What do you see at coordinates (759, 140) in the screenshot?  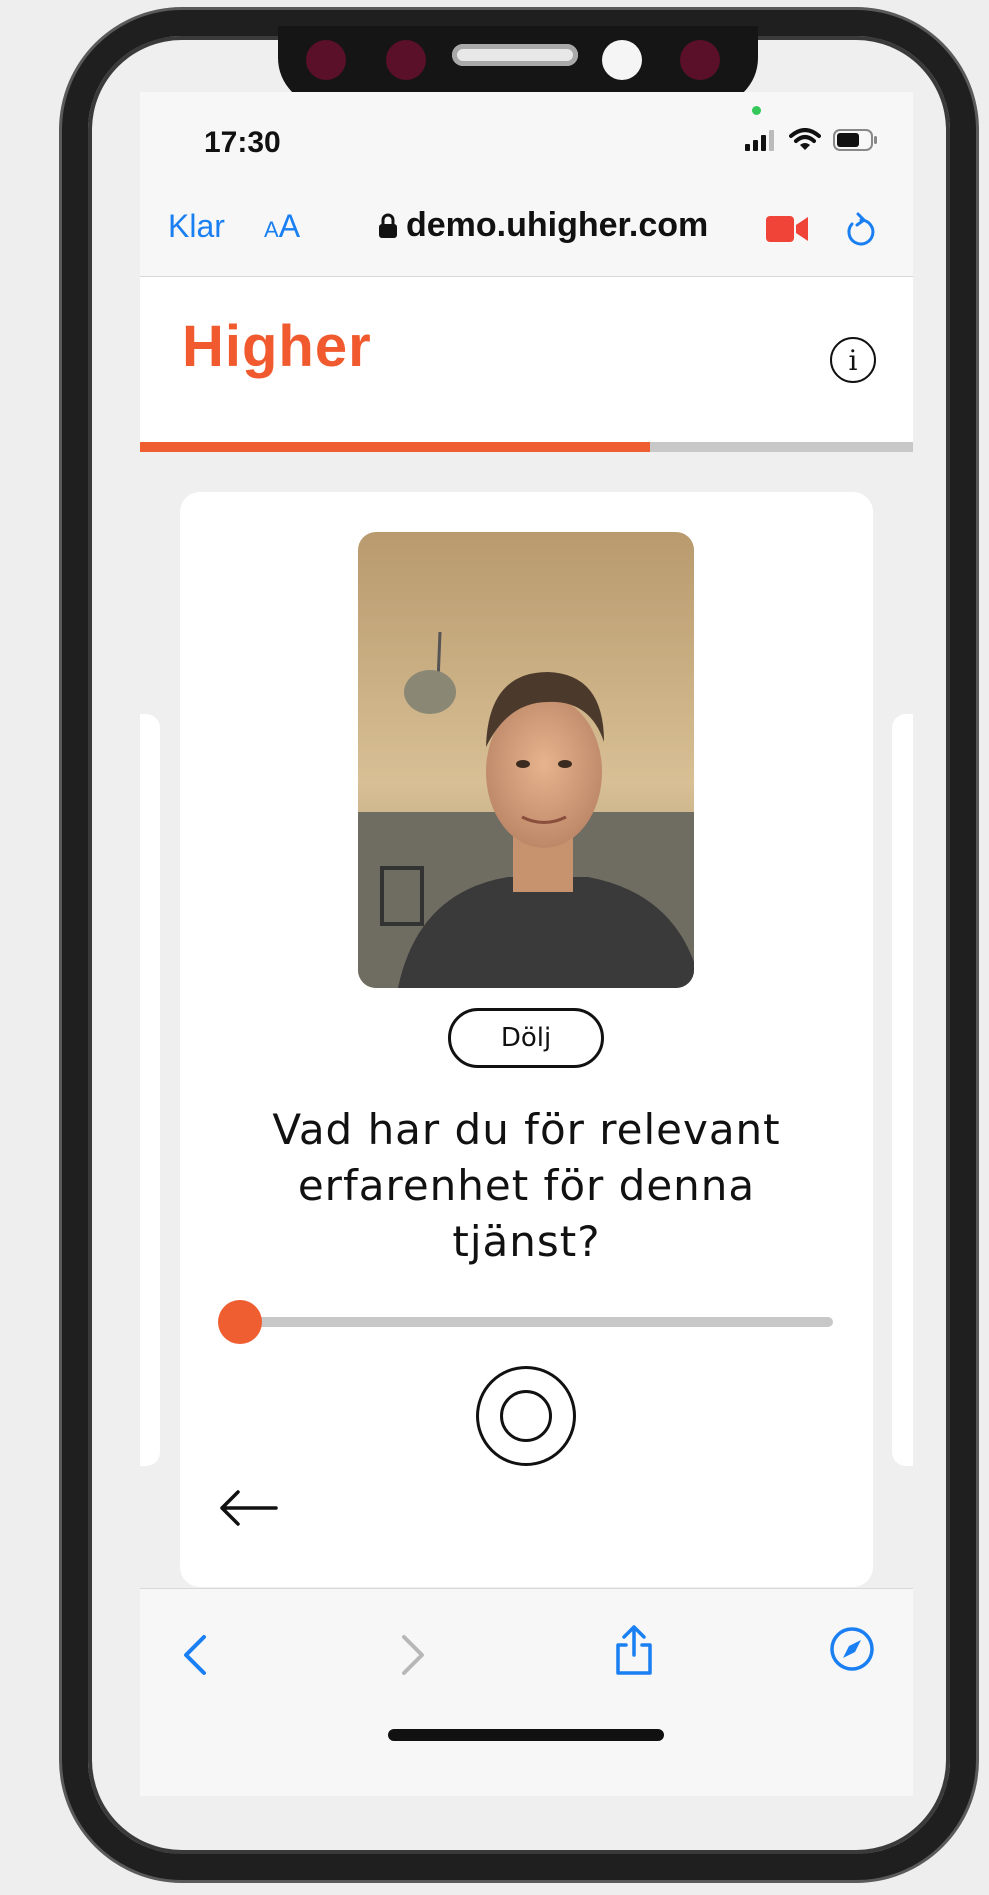 I see `cellular-signal-icon` at bounding box center [759, 140].